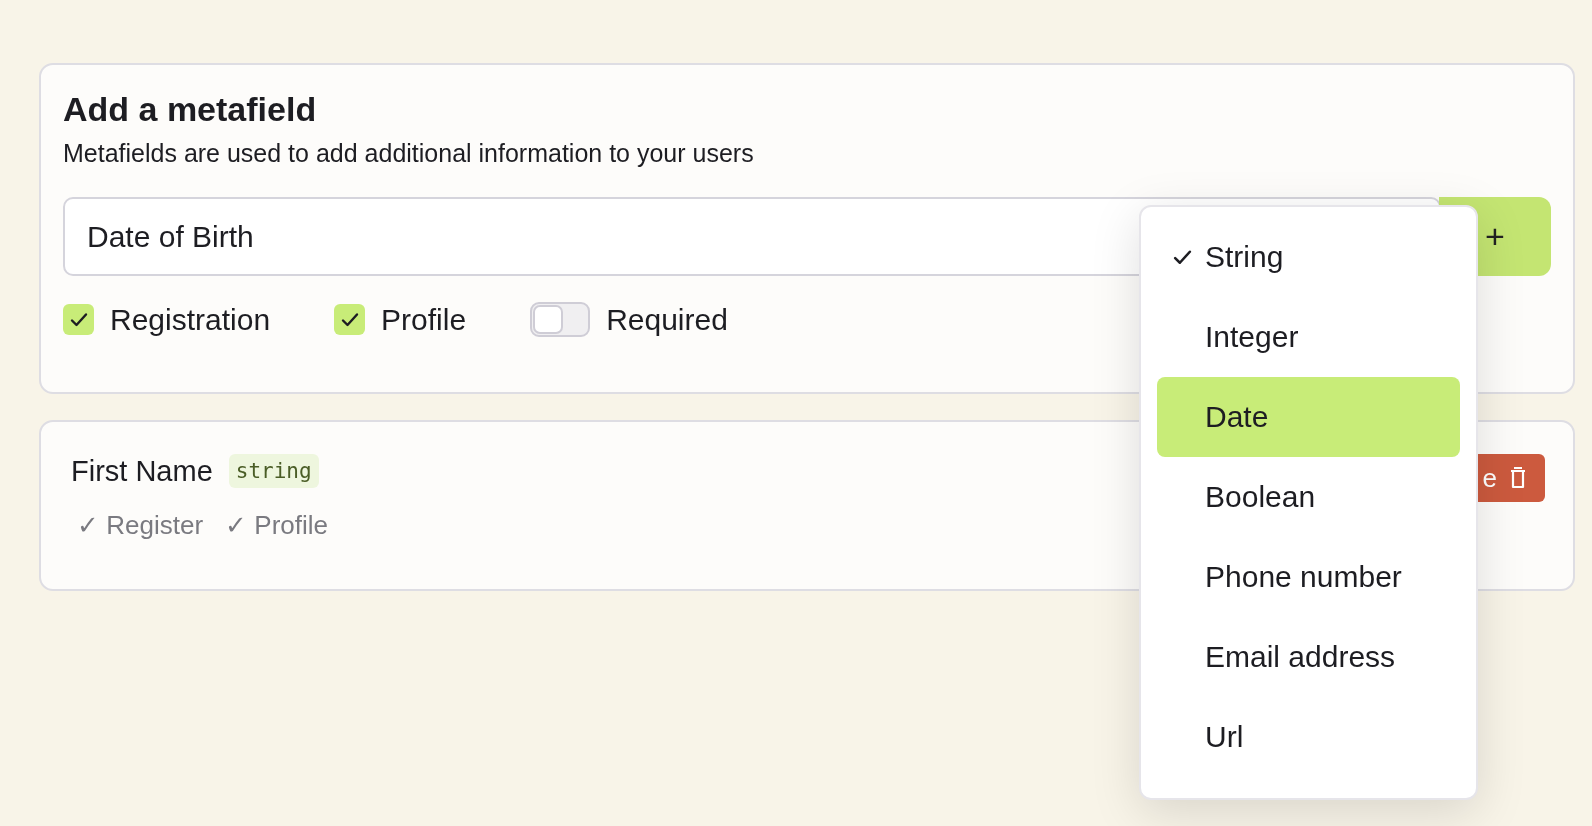 This screenshot has width=1592, height=826. I want to click on metafield-name: First Name, so click(142, 471).